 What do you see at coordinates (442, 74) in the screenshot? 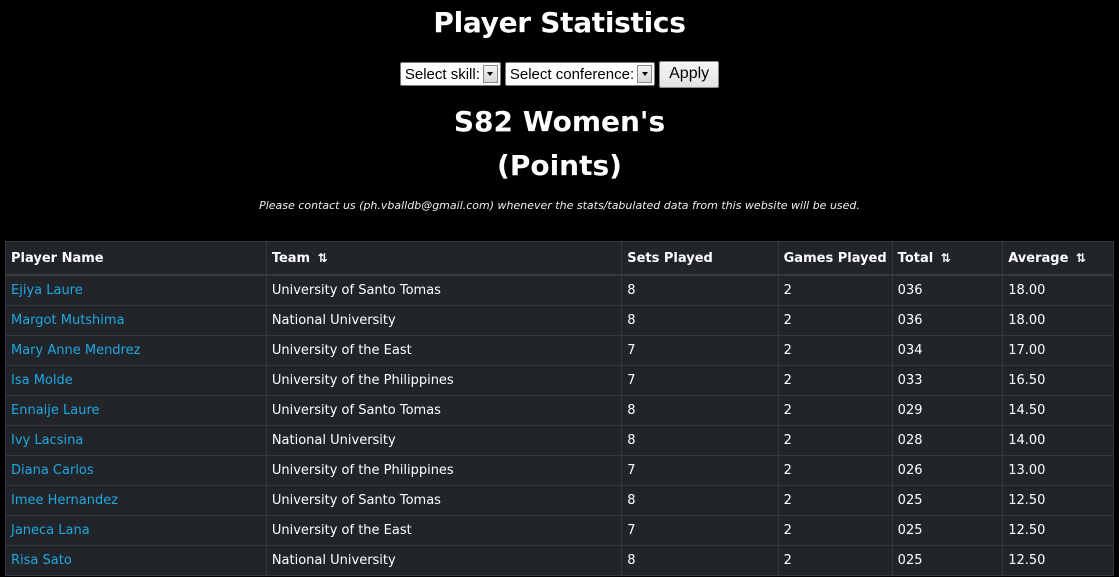
I see `skill-select-value: Select skill:` at bounding box center [442, 74].